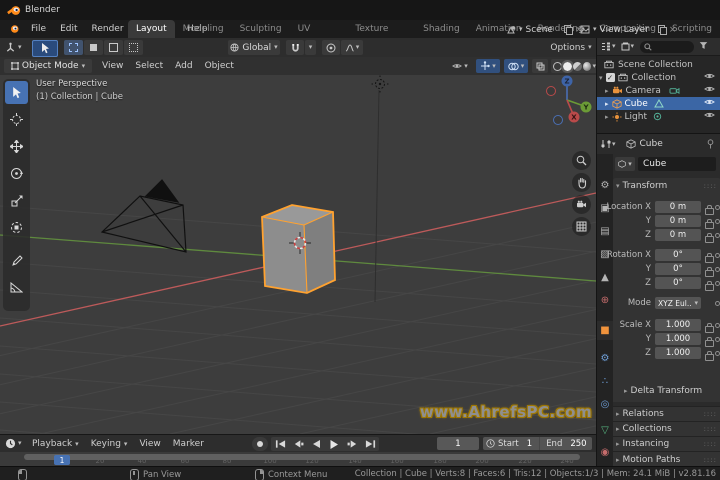 The width and height of the screenshot is (720, 480). What do you see at coordinates (302, 457) in the screenshot?
I see `timeline-scrollbar` at bounding box center [302, 457].